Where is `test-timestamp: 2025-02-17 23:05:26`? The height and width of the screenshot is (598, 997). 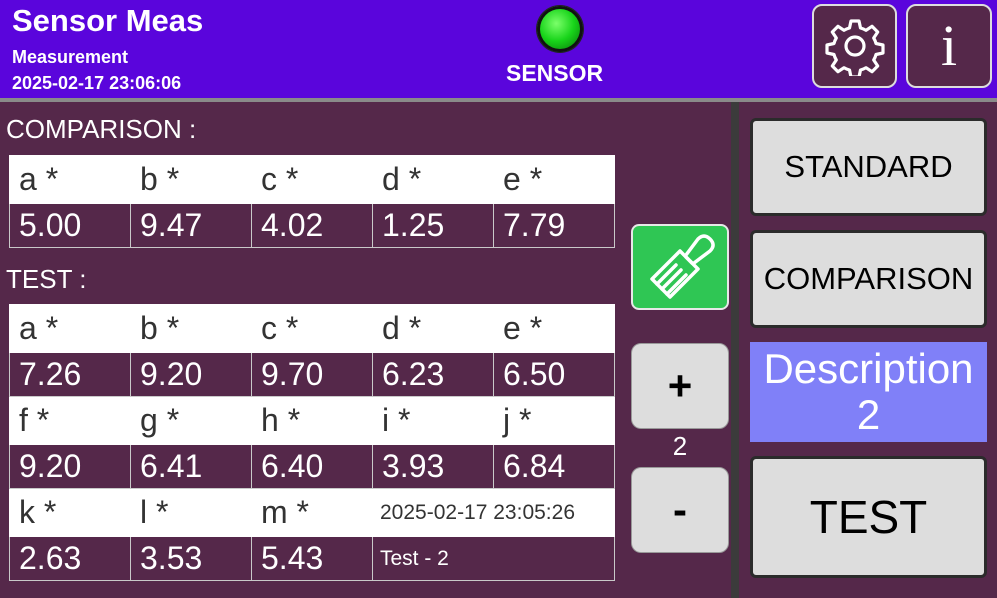 test-timestamp: 2025-02-17 23:05:26 is located at coordinates (493, 512).